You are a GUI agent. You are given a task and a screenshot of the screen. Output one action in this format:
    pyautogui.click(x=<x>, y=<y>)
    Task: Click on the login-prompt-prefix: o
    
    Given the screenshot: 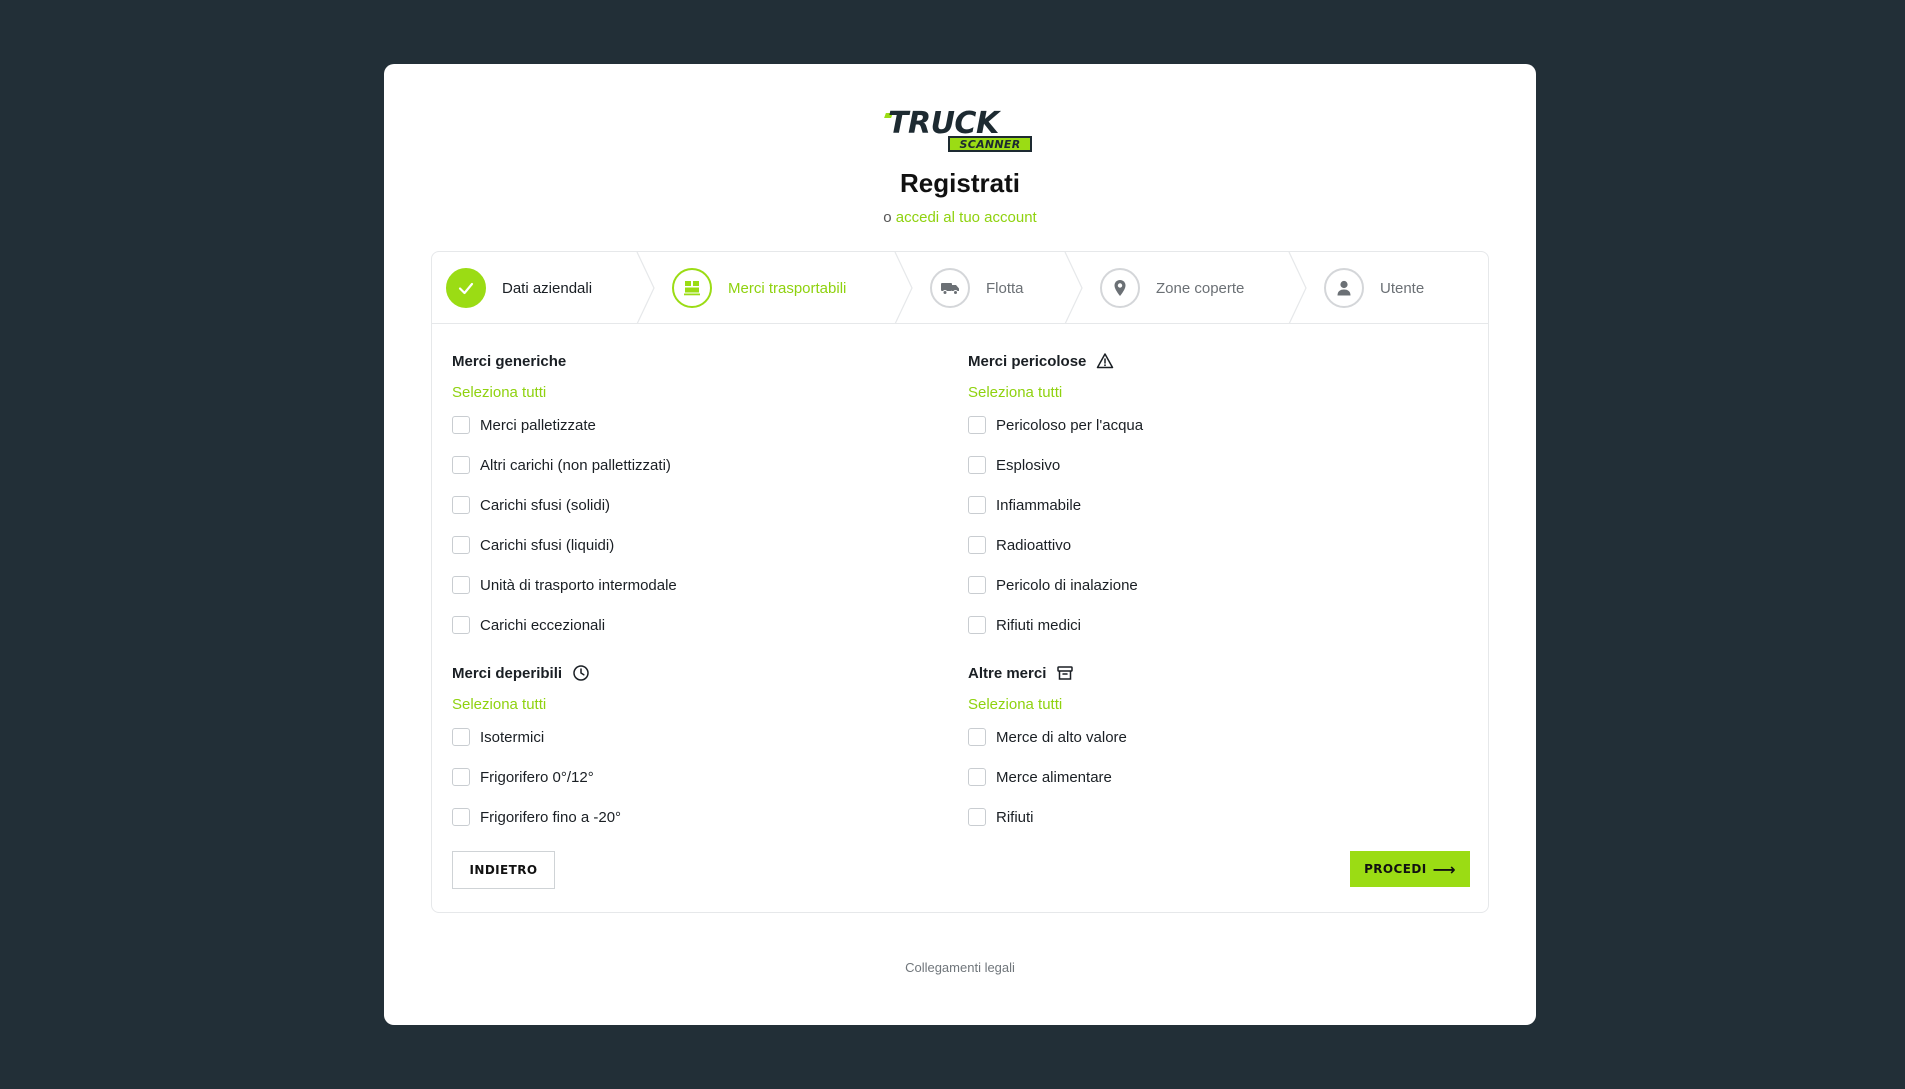 What is the action you would take?
    pyautogui.click(x=887, y=217)
    